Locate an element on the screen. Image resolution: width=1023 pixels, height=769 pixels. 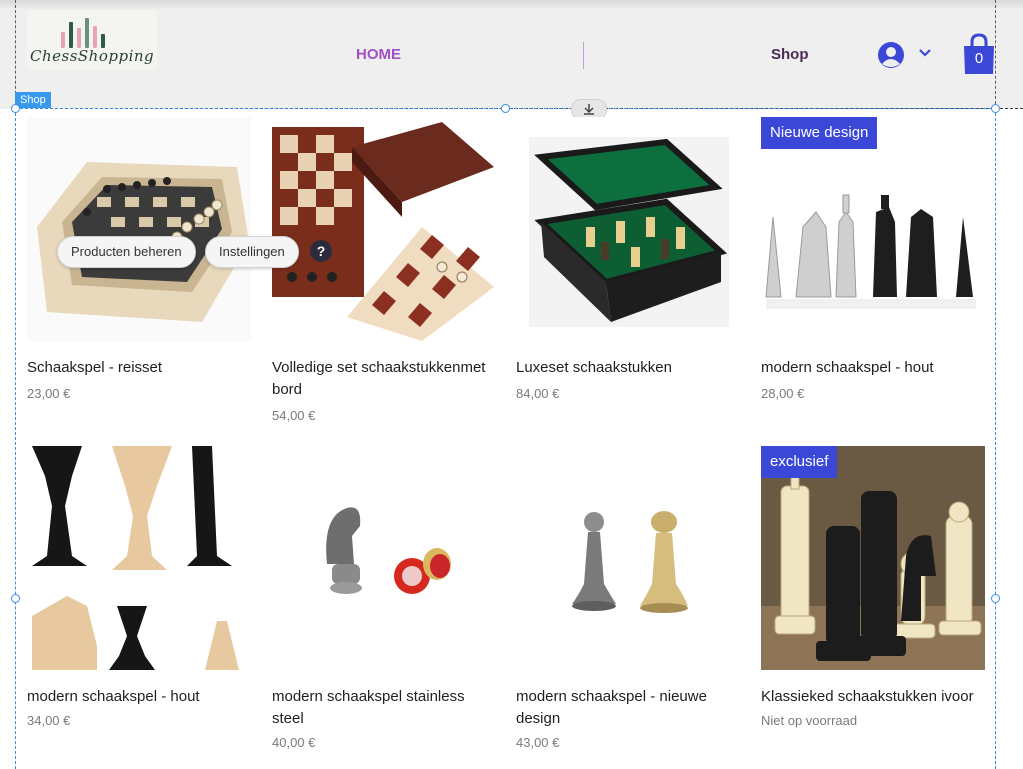
product-image: Nieuwe design is located at coordinates (873, 229).